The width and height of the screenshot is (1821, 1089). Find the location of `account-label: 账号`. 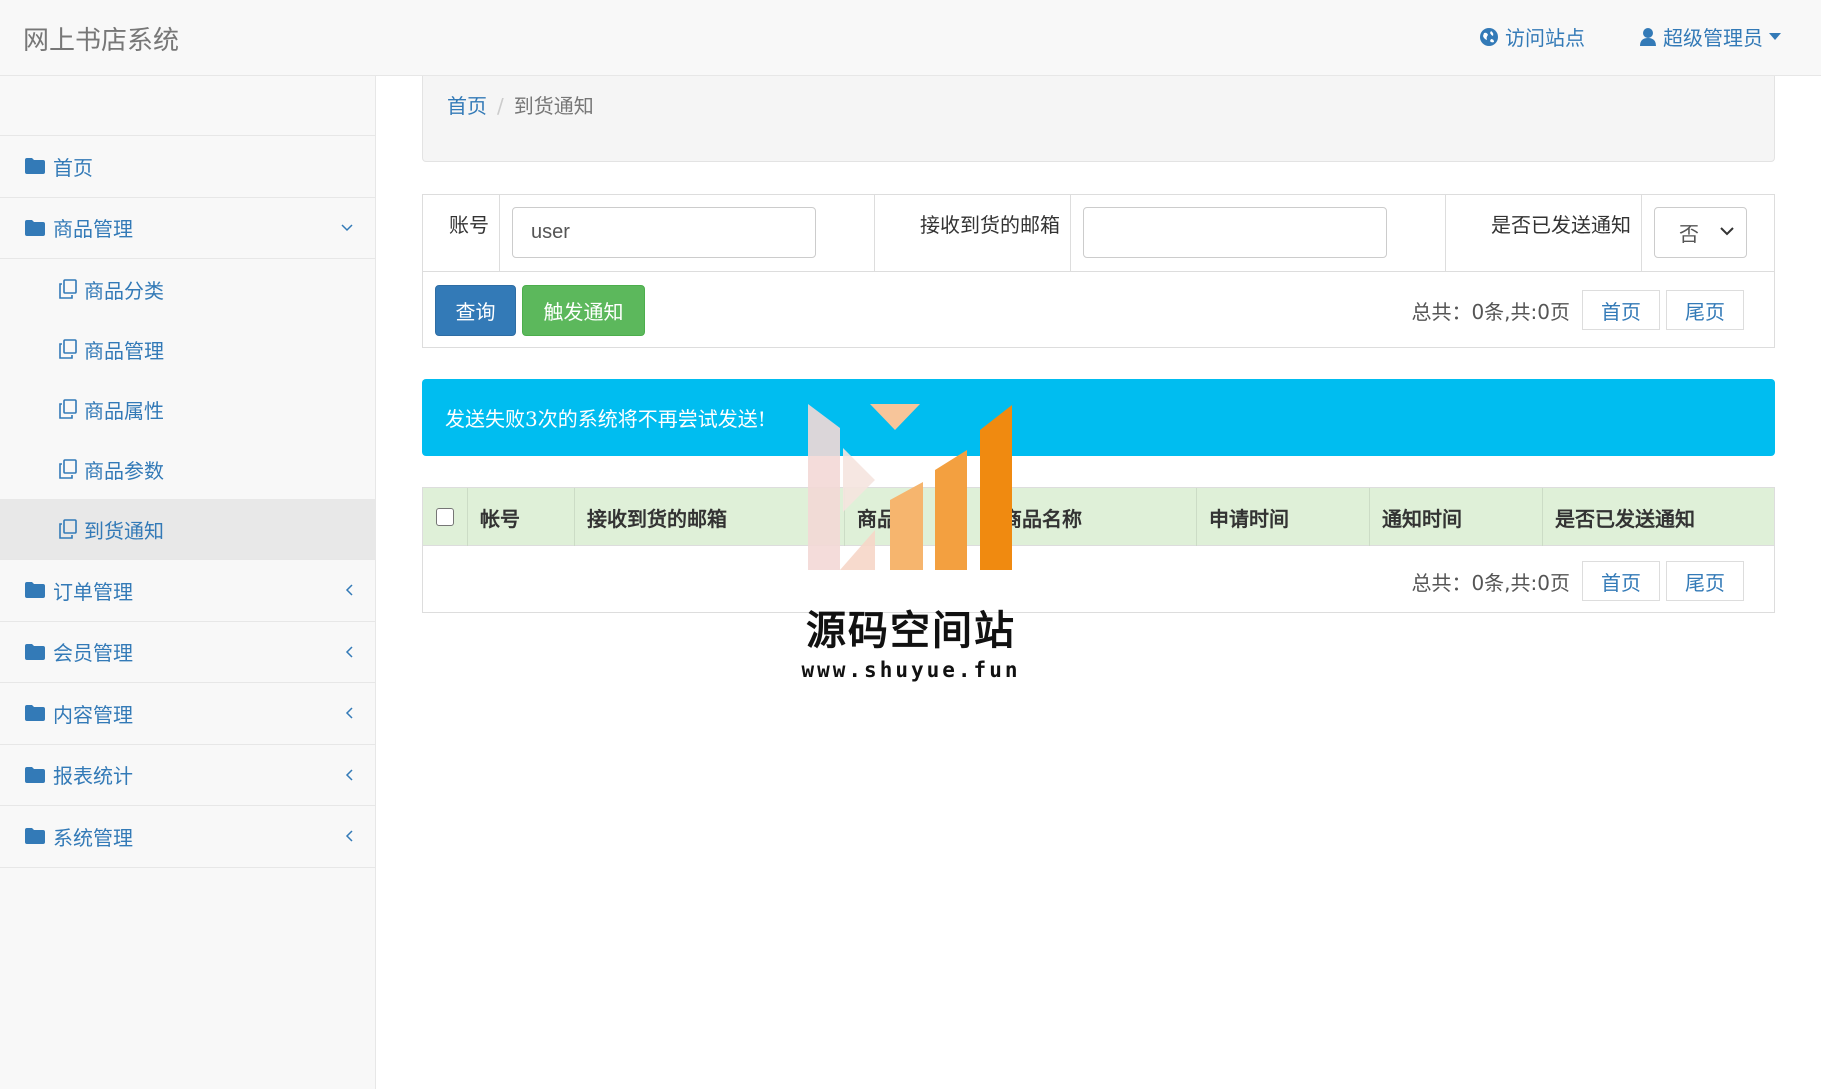

account-label: 账号 is located at coordinates (469, 225).